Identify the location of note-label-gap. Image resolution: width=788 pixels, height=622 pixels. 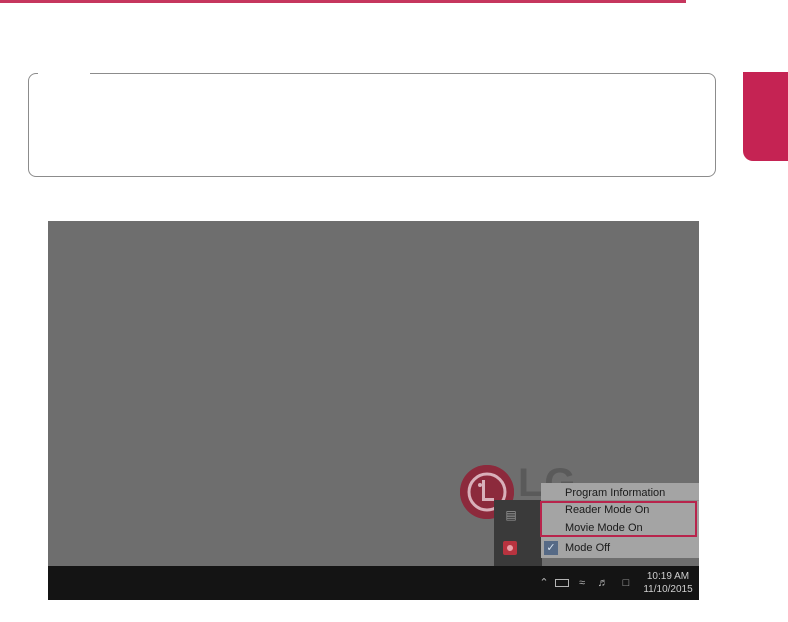
(64, 73).